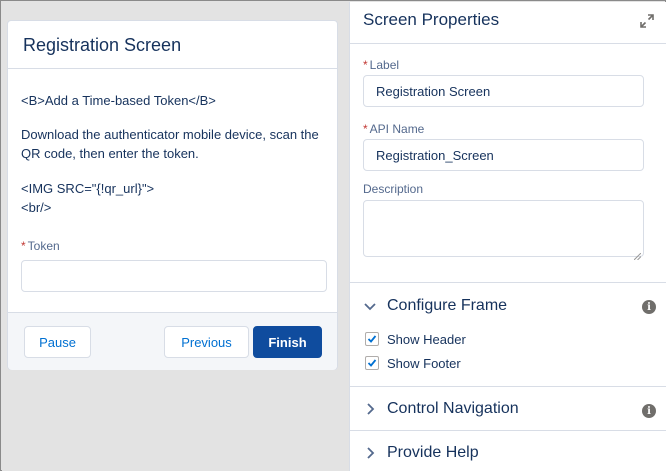 This screenshot has height=471, width=666. I want to click on display-text-line-1: <B>Add a Time-based Token</B>, so click(118, 100).